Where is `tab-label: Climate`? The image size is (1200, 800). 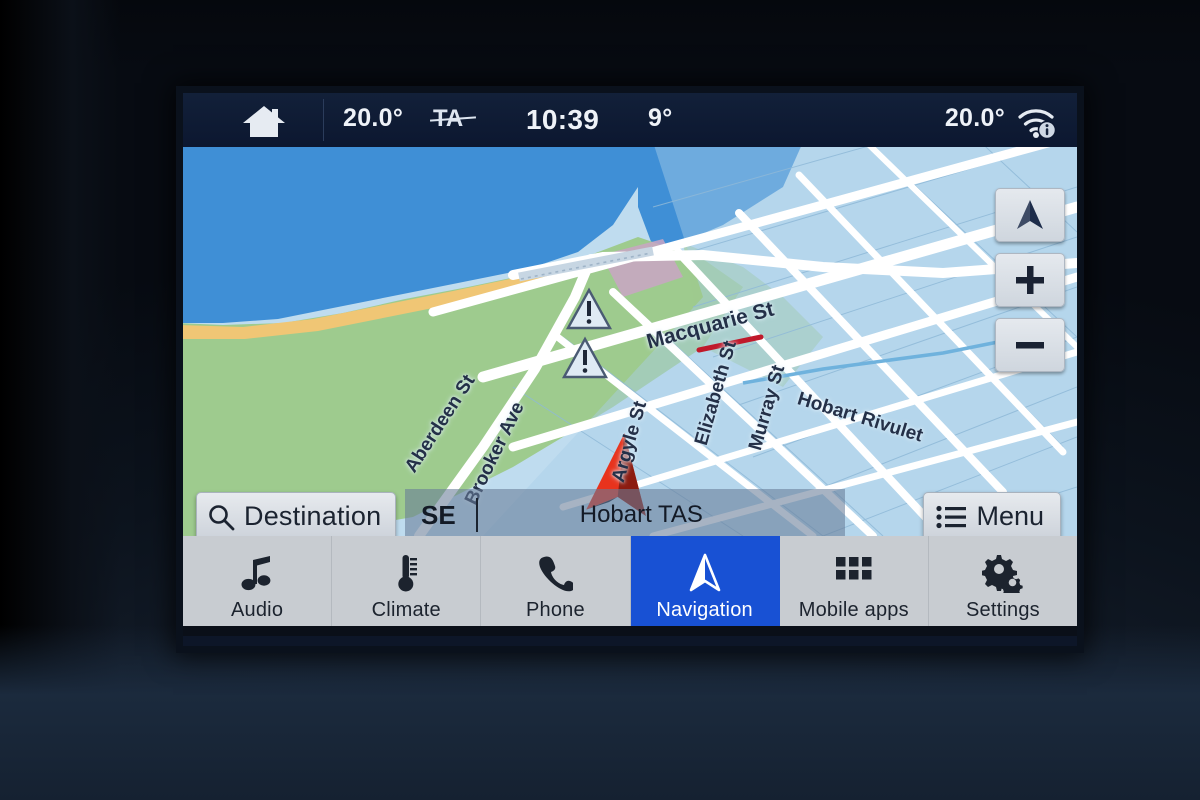 tab-label: Climate is located at coordinates (406, 609).